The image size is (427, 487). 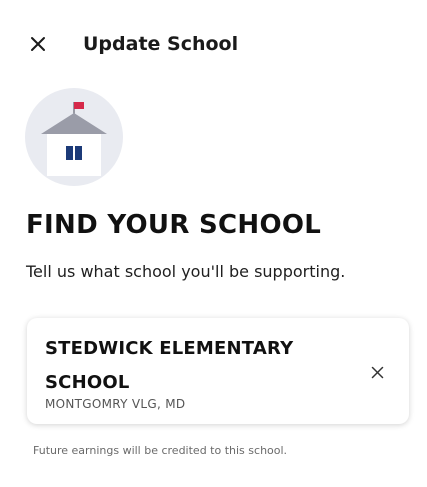 What do you see at coordinates (161, 44) in the screenshot?
I see `page-title: Update School` at bounding box center [161, 44].